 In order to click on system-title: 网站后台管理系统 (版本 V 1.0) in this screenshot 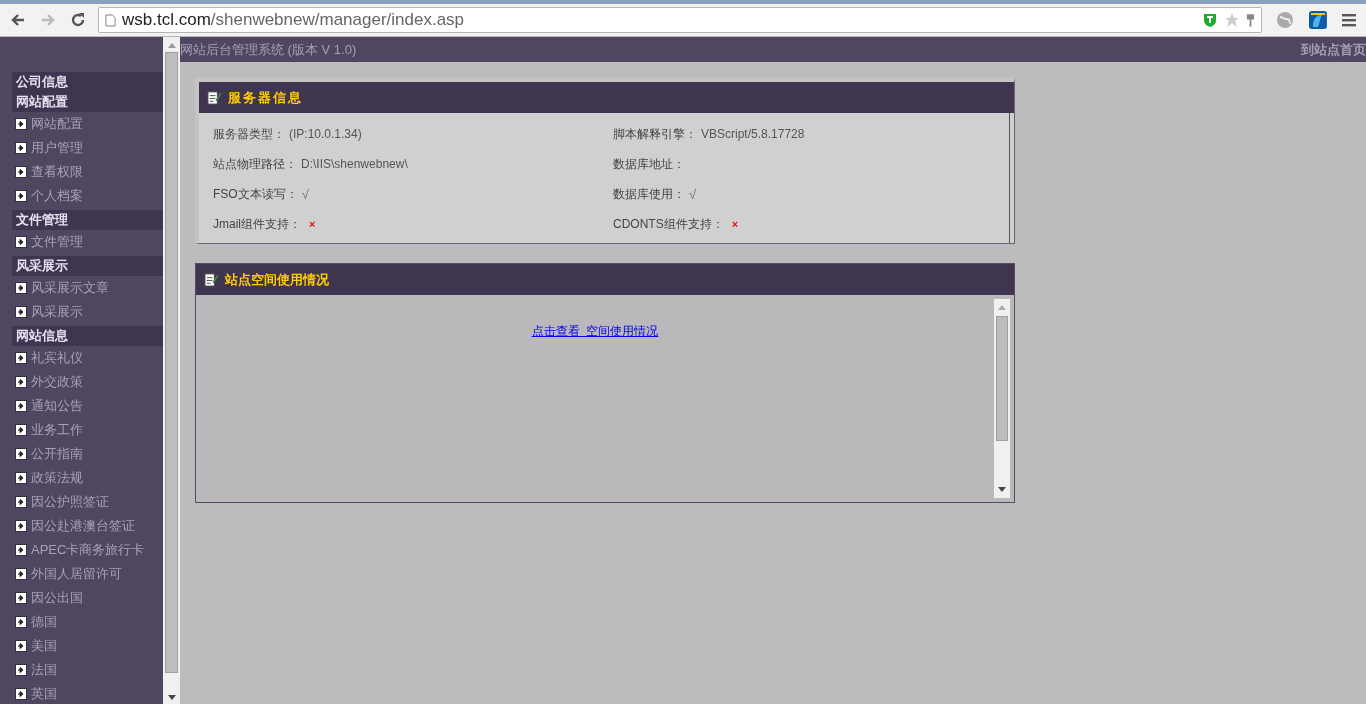, I will do `click(268, 49)`.